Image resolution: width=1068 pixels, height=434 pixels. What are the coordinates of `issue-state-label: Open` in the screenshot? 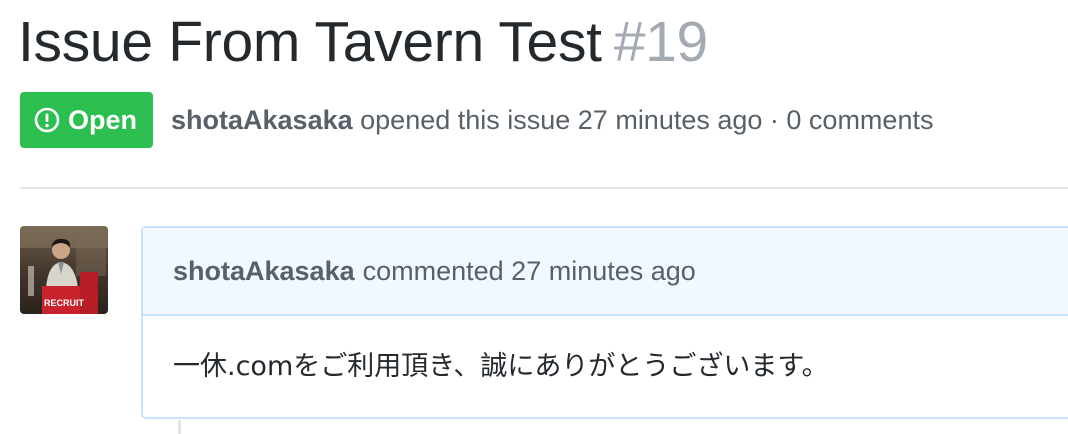 It's located at (103, 119).